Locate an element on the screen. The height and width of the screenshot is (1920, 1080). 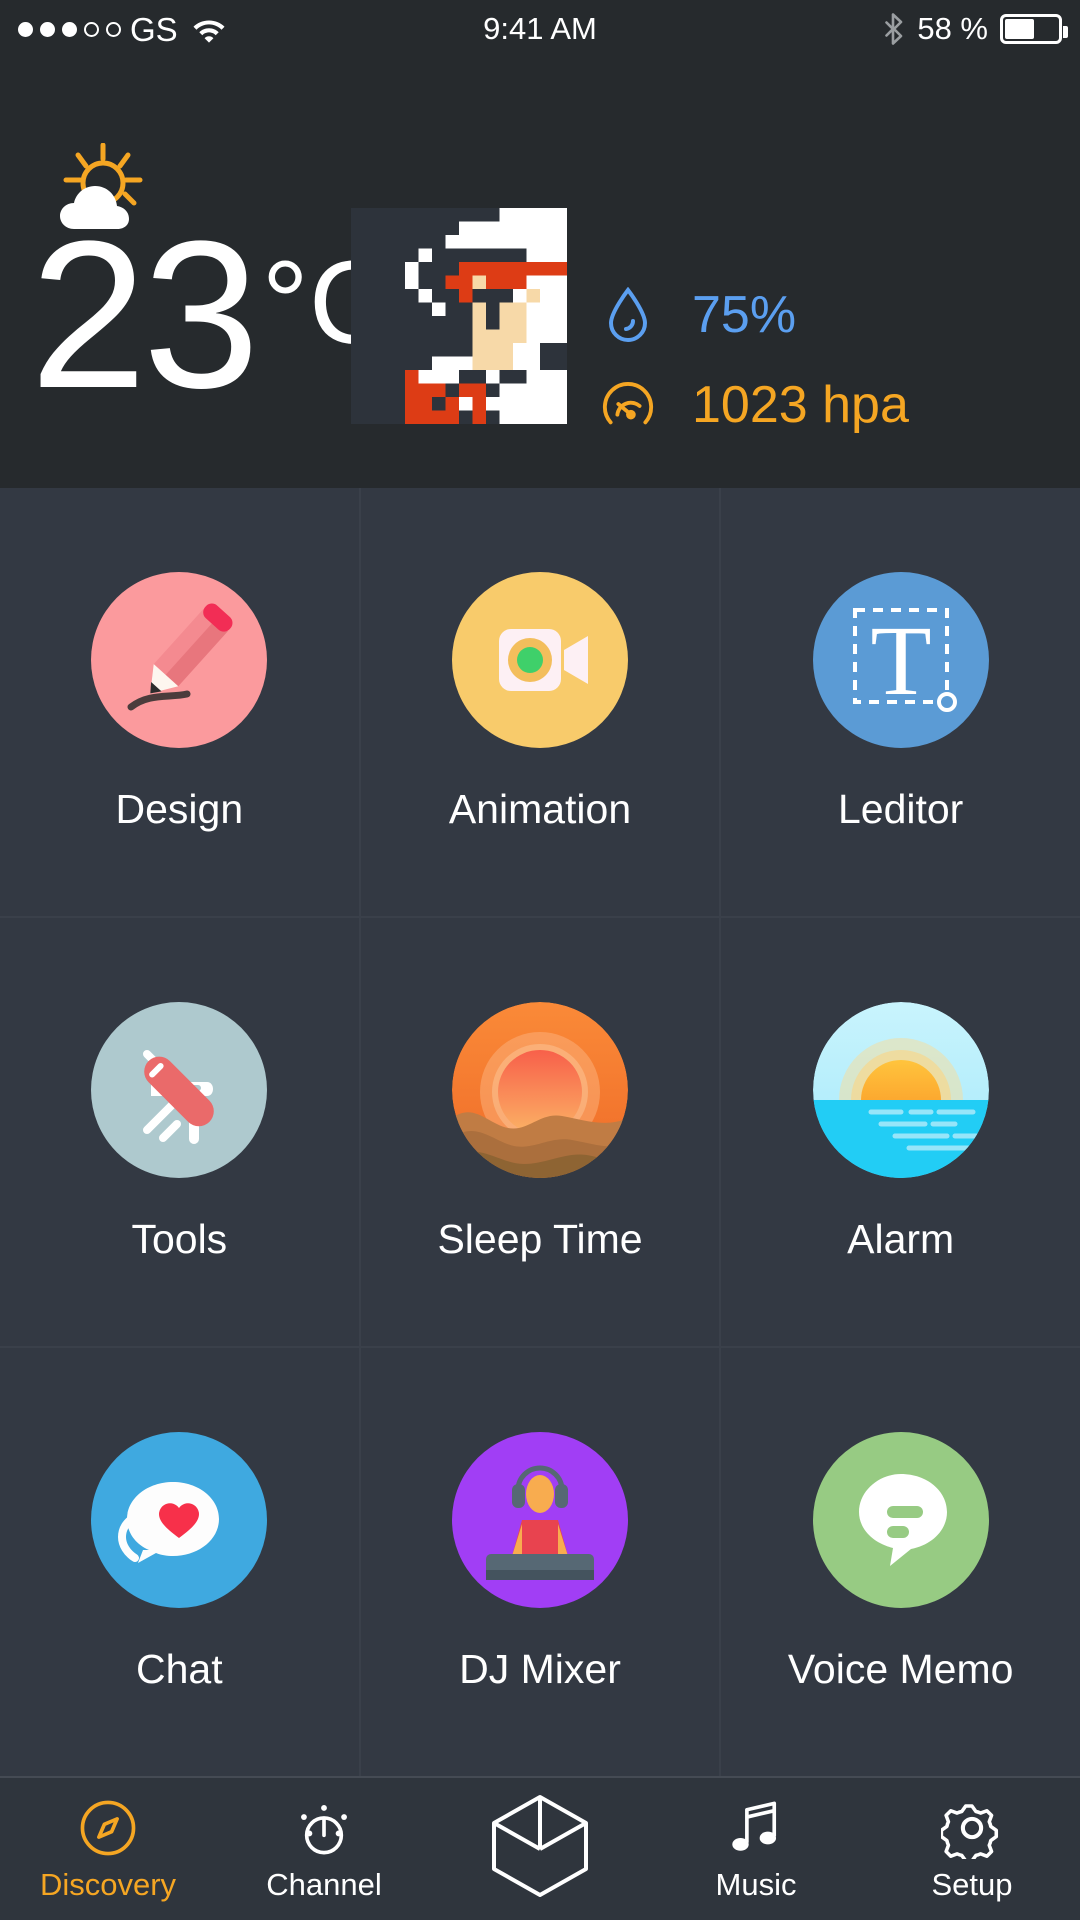
sunset-dunes-icon is located at coordinates (539, 1089).